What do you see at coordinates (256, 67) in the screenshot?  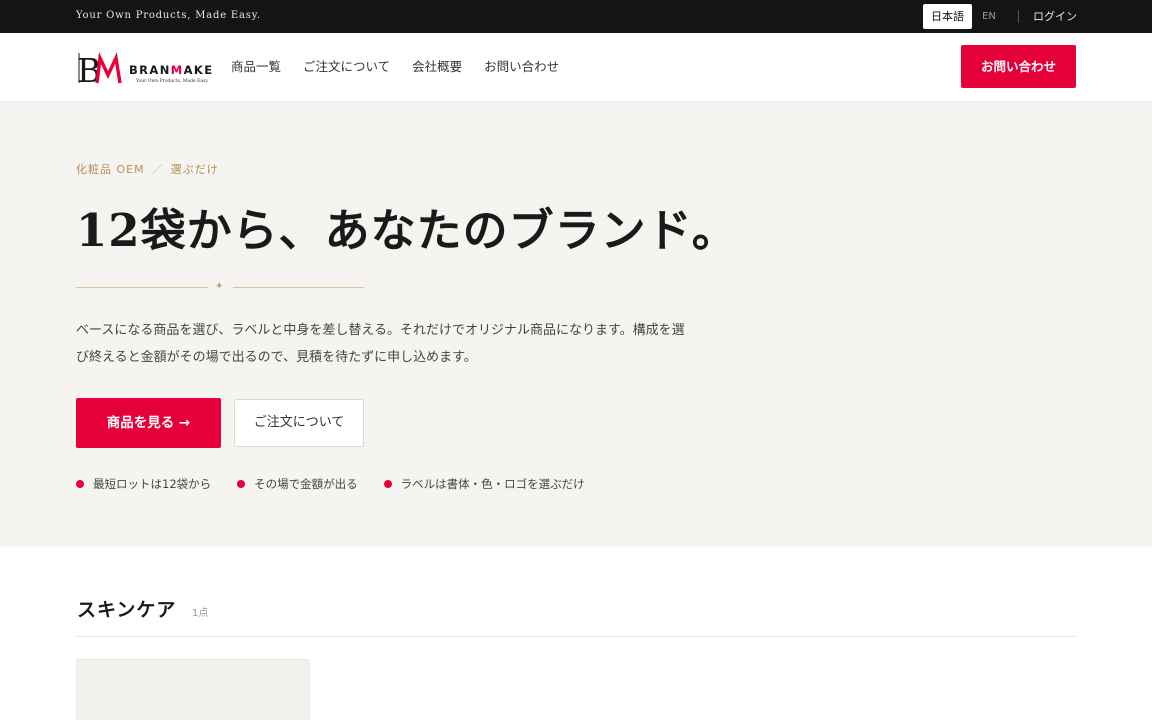 I see `nav-item-products: 商品一覧` at bounding box center [256, 67].